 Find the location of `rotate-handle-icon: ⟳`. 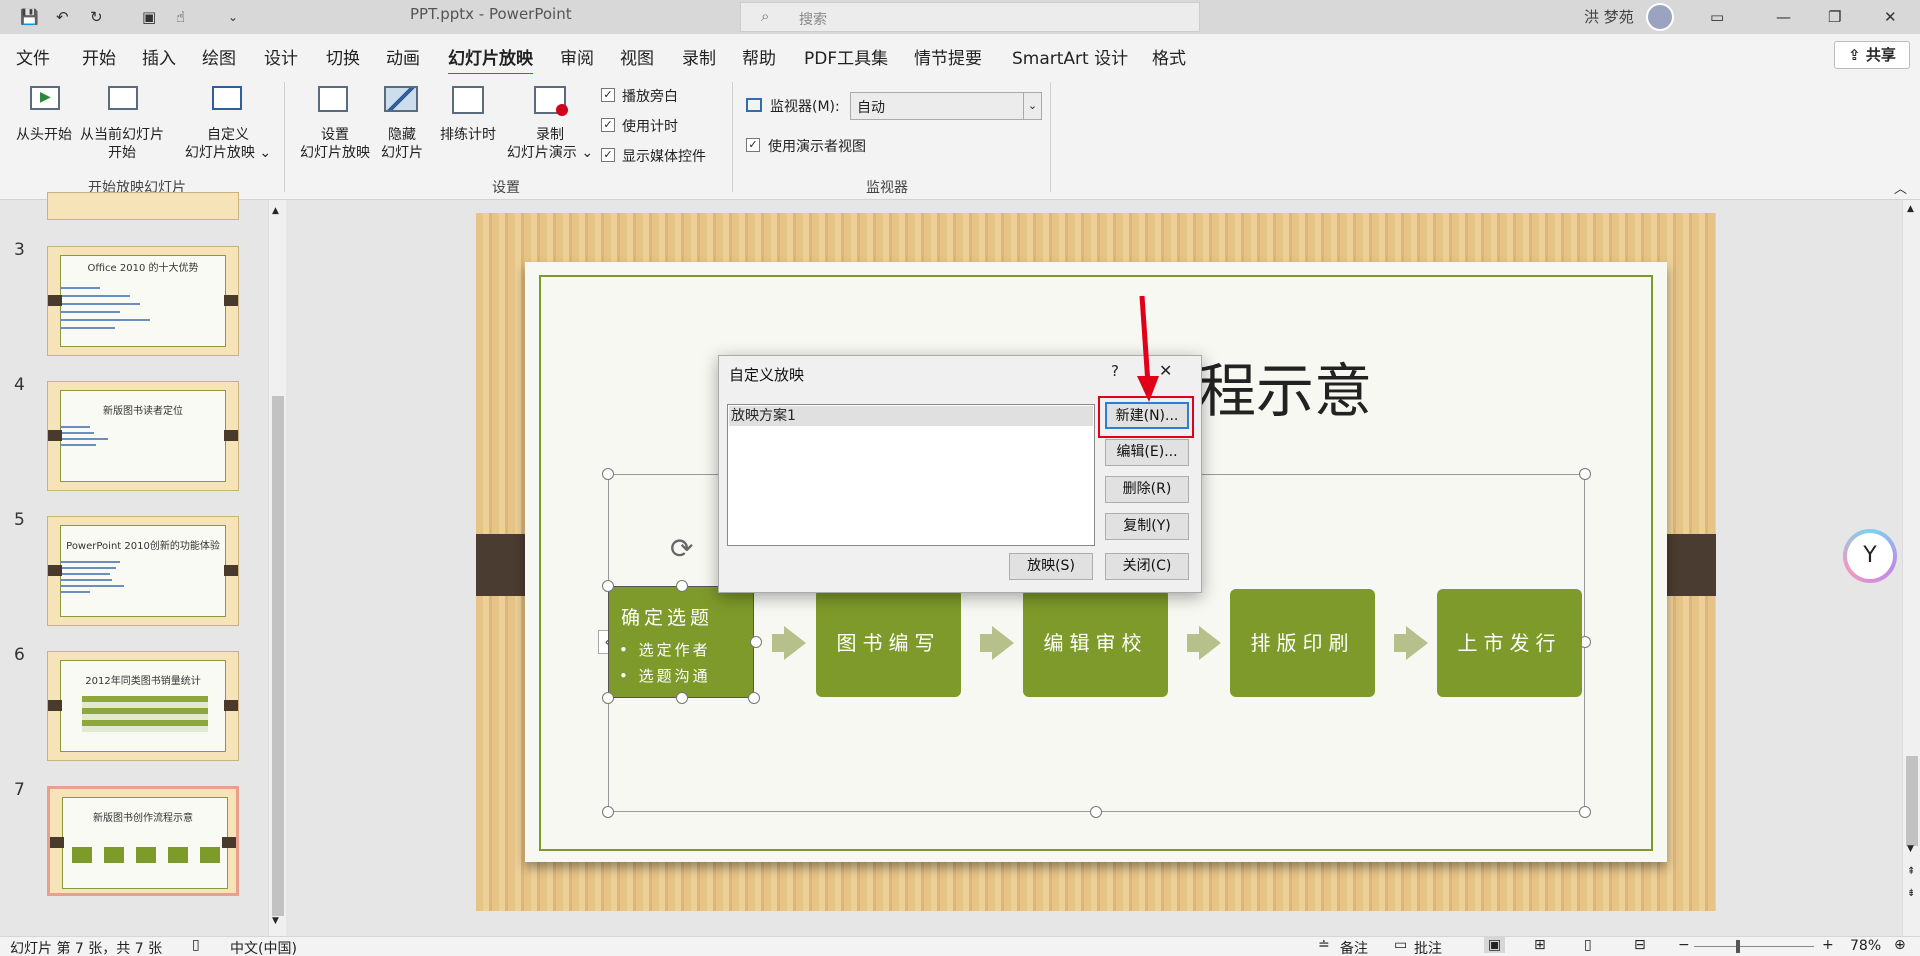

rotate-handle-icon: ⟳ is located at coordinates (681, 548).